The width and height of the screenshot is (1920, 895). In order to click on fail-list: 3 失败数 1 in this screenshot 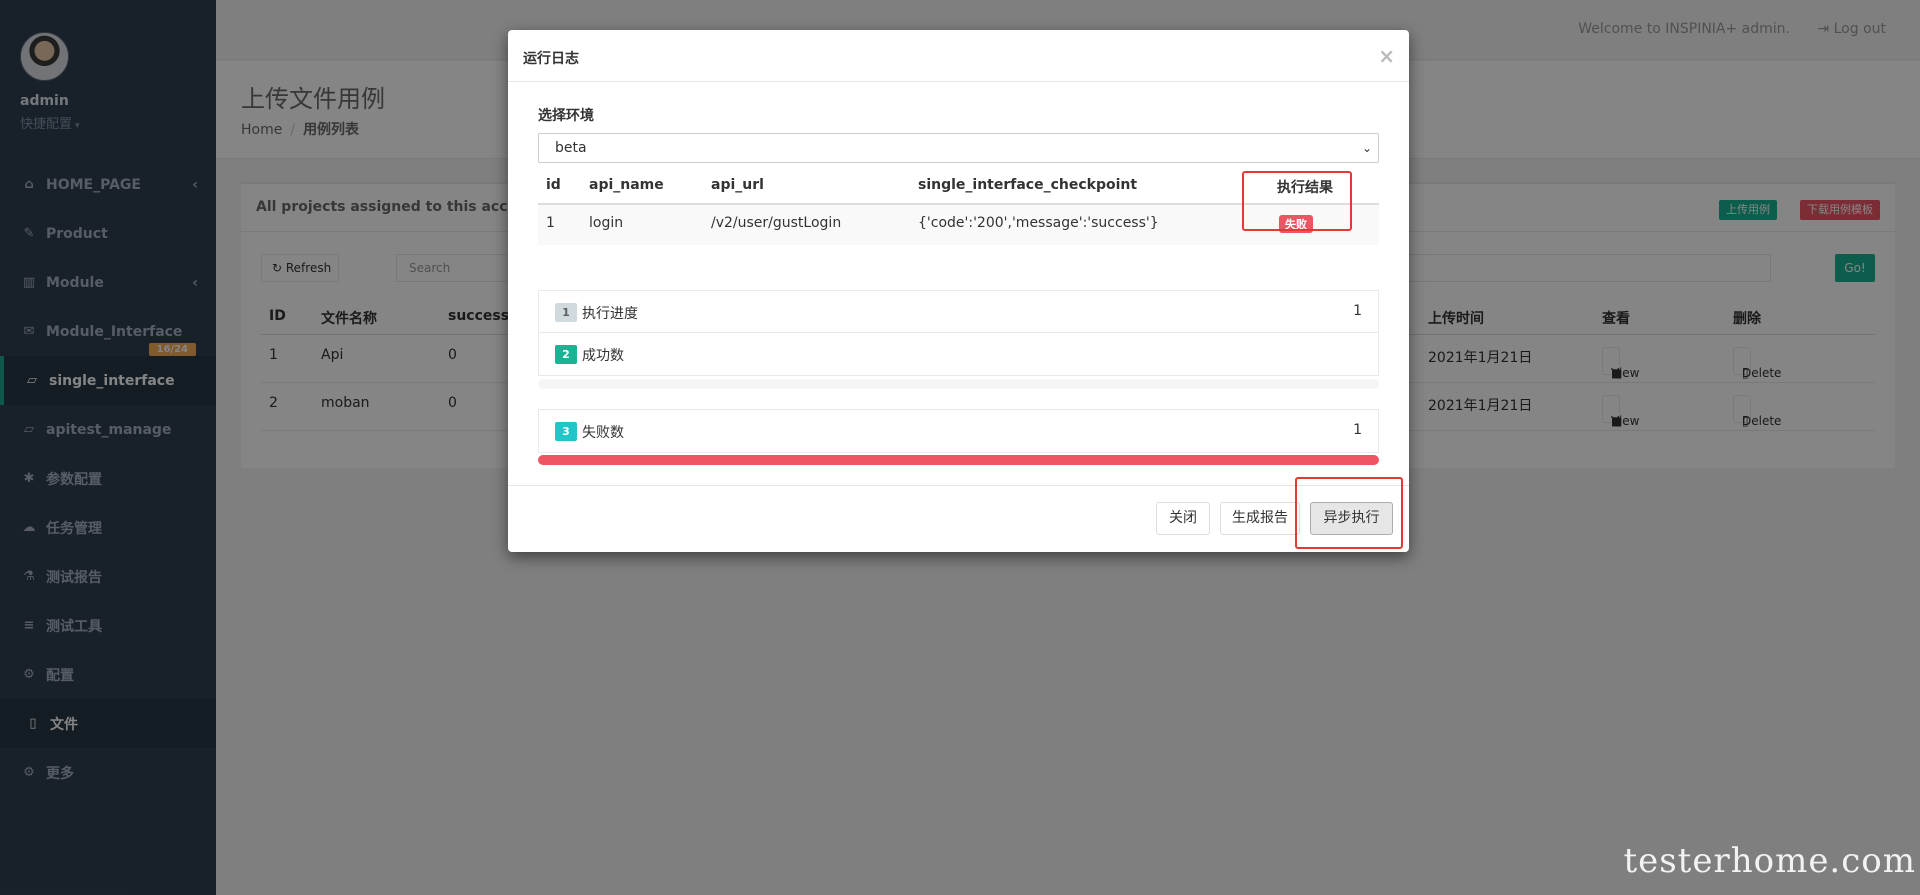, I will do `click(958, 431)`.